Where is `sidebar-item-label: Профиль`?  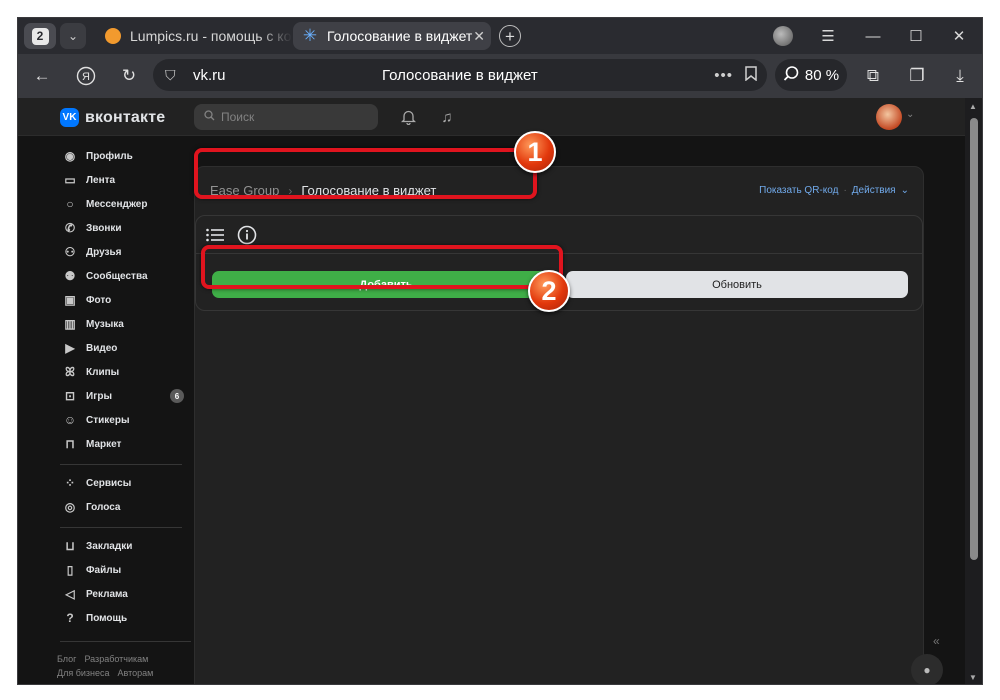
sidebar-item-label: Профиль is located at coordinates (109, 156).